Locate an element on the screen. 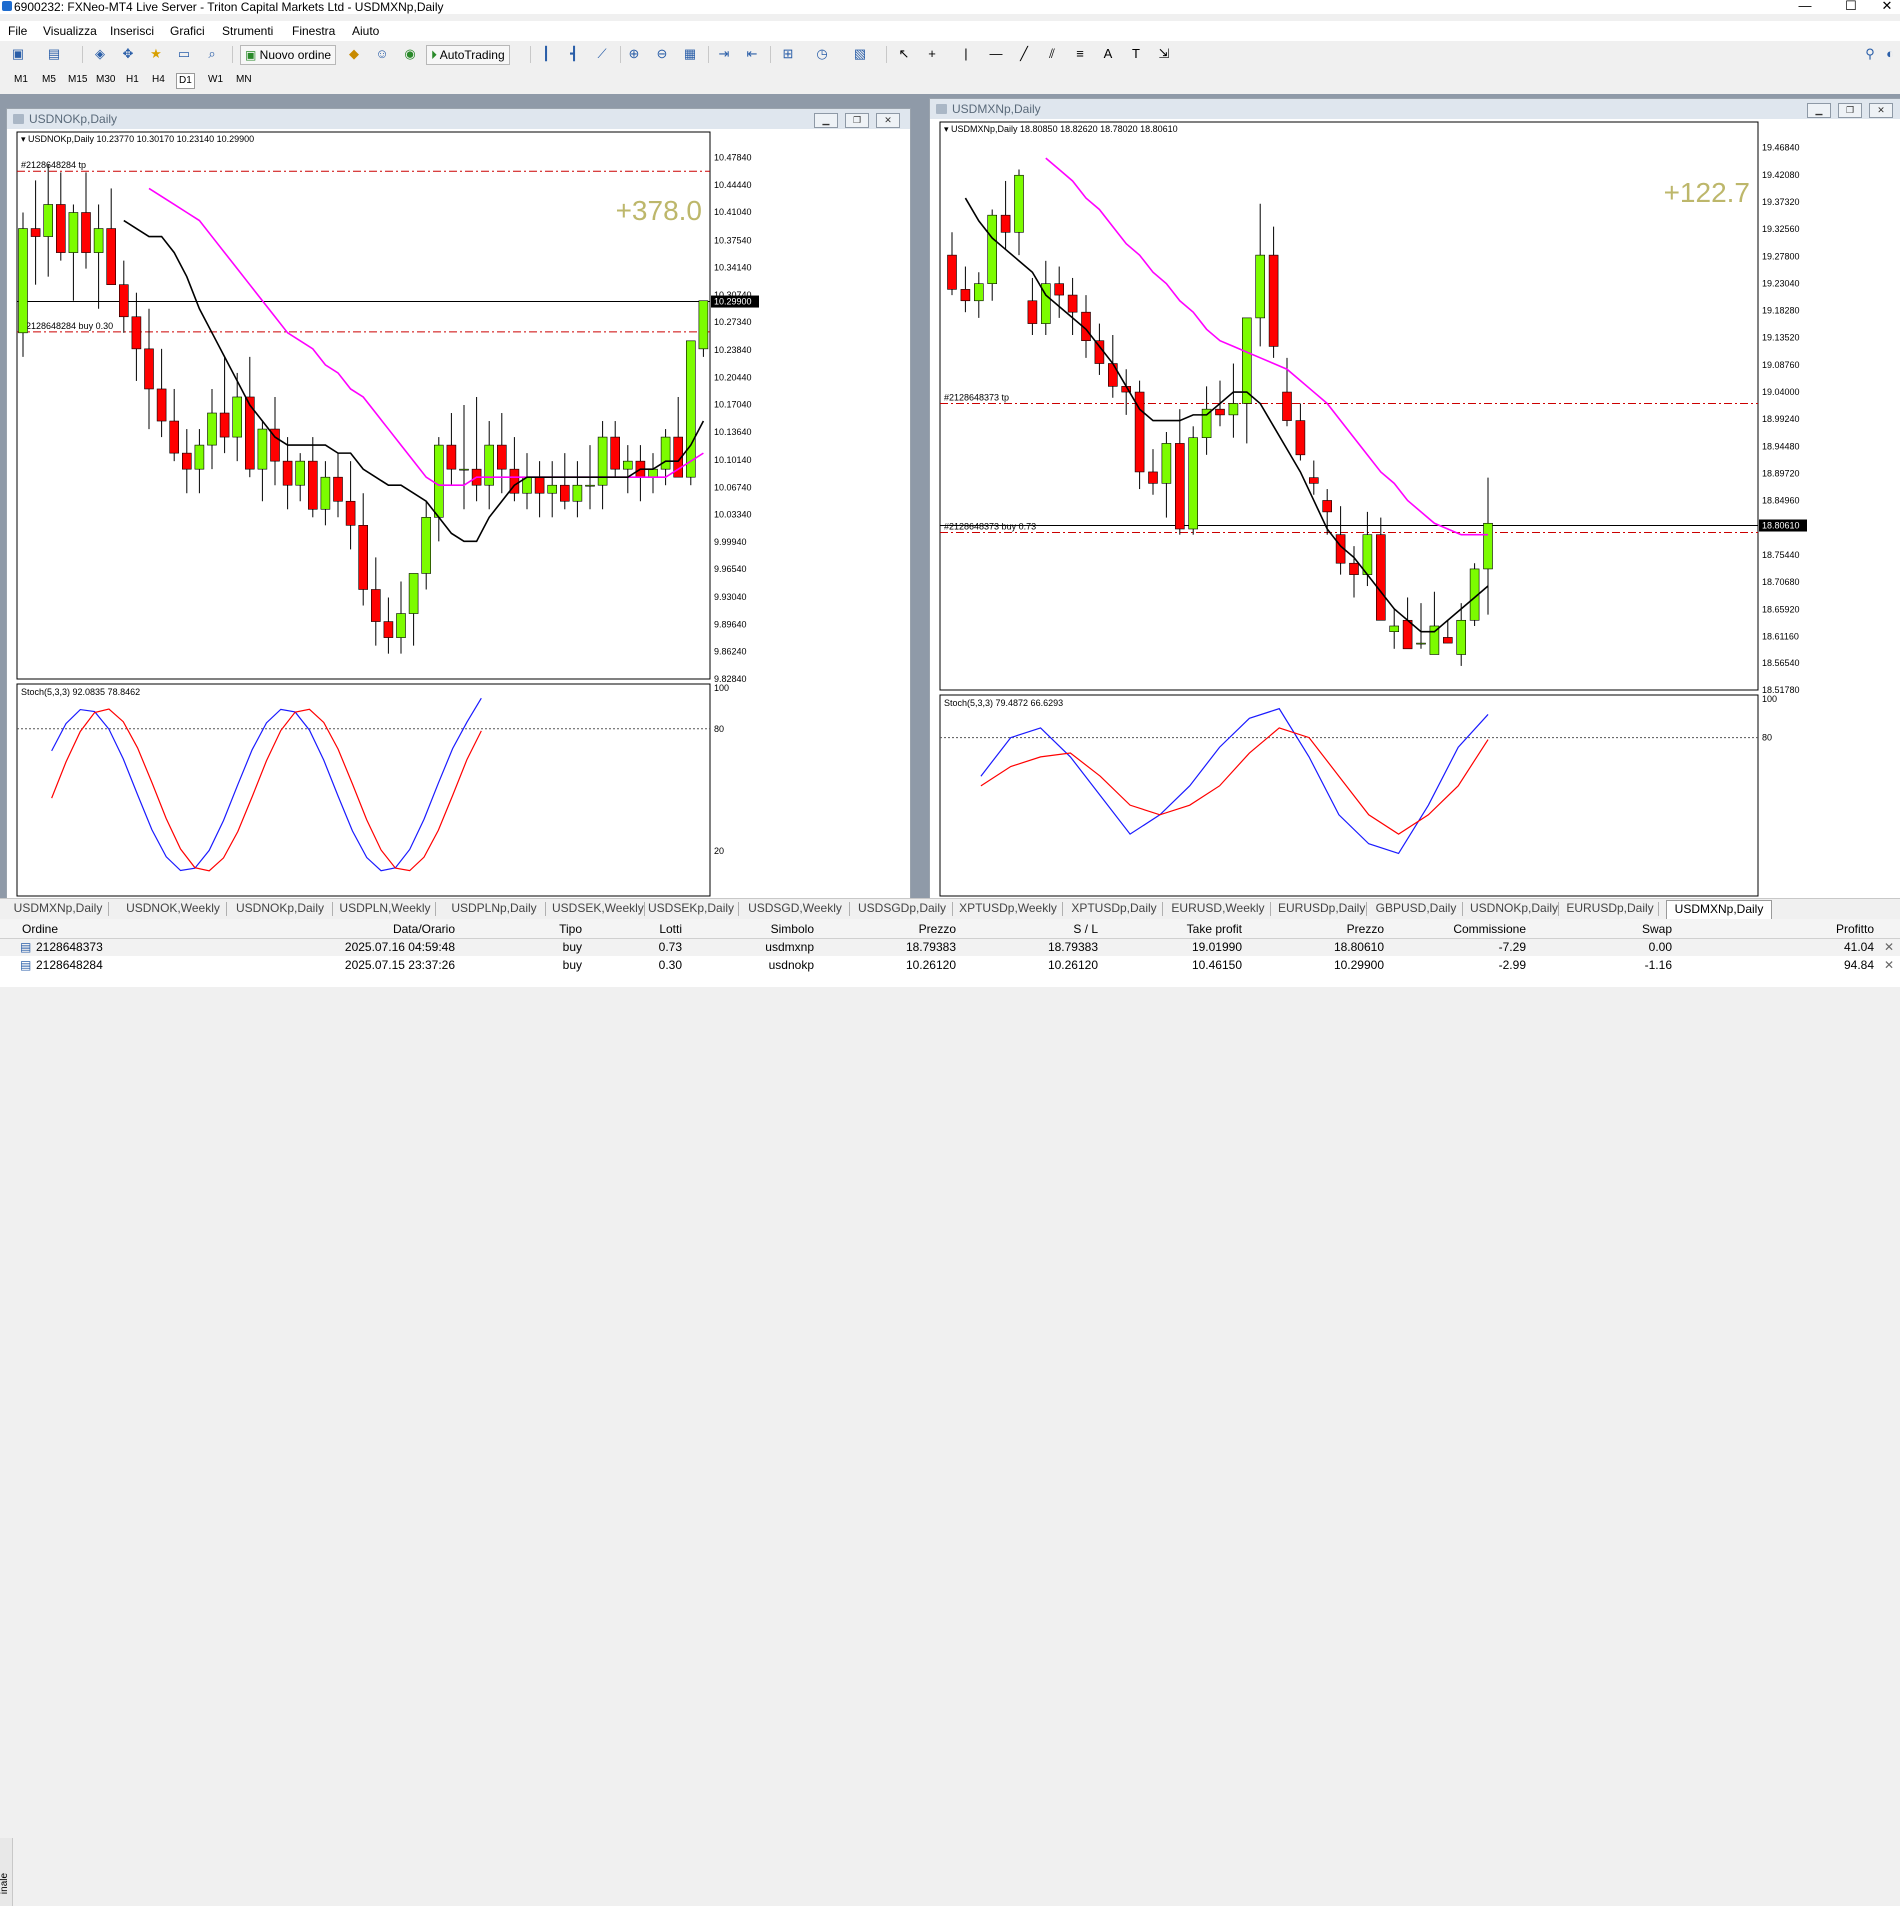 Image resolution: width=1900 pixels, height=1906 pixels. crosshair-icon: + is located at coordinates (932, 54).